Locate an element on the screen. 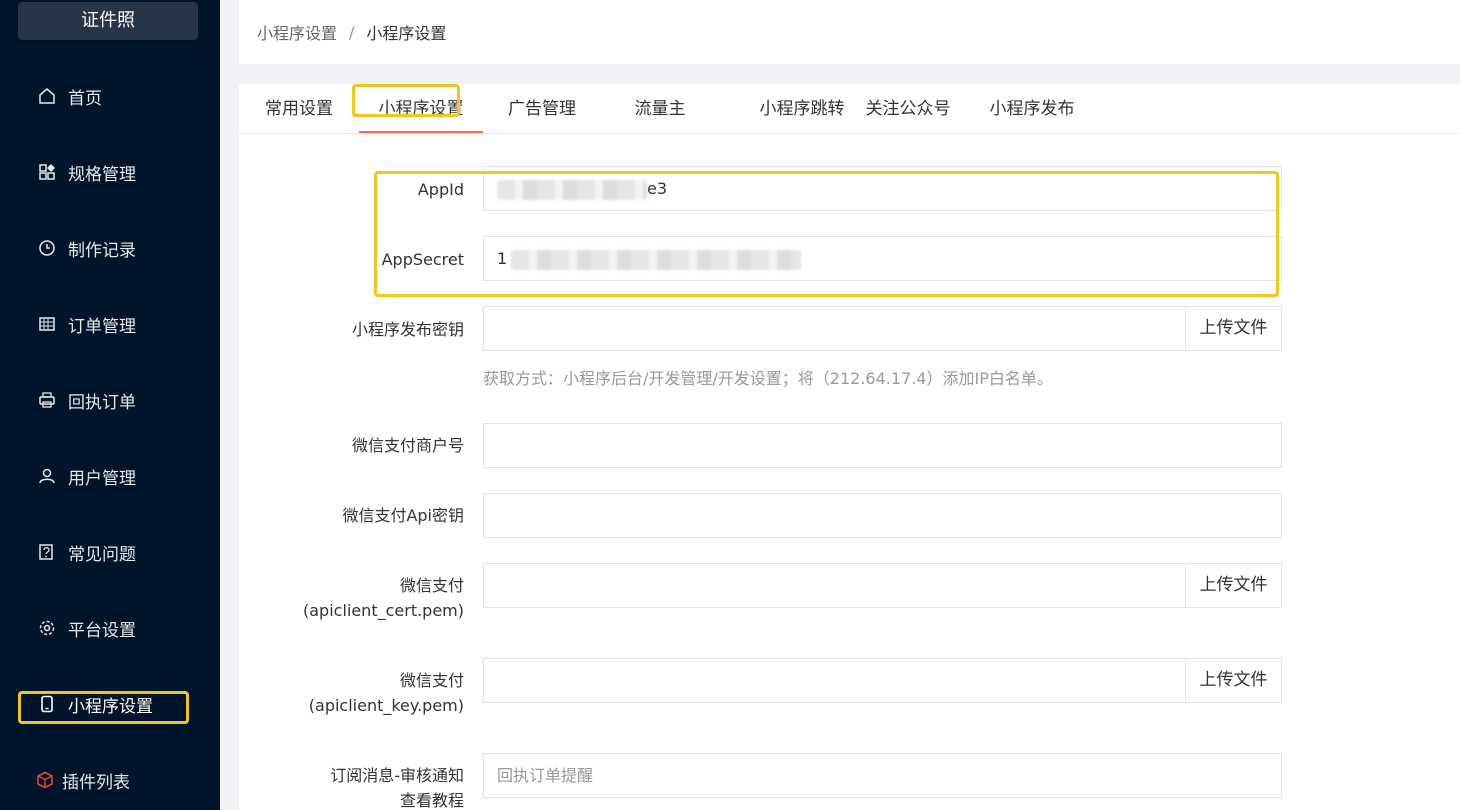 This screenshot has height=810, width=1460. mch-id-input is located at coordinates (882, 445).